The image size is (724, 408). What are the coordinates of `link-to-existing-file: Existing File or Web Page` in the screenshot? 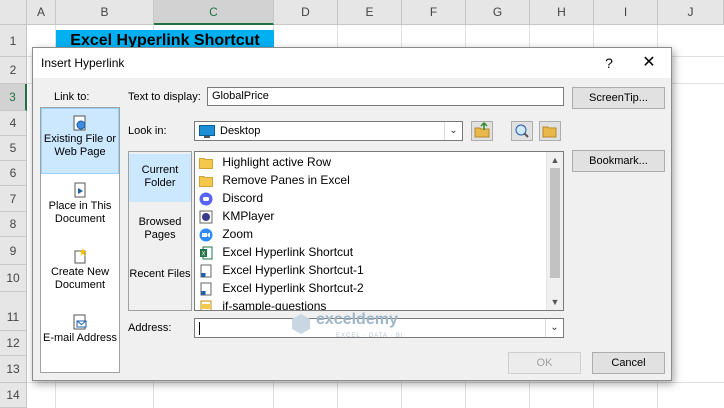 It's located at (80, 141).